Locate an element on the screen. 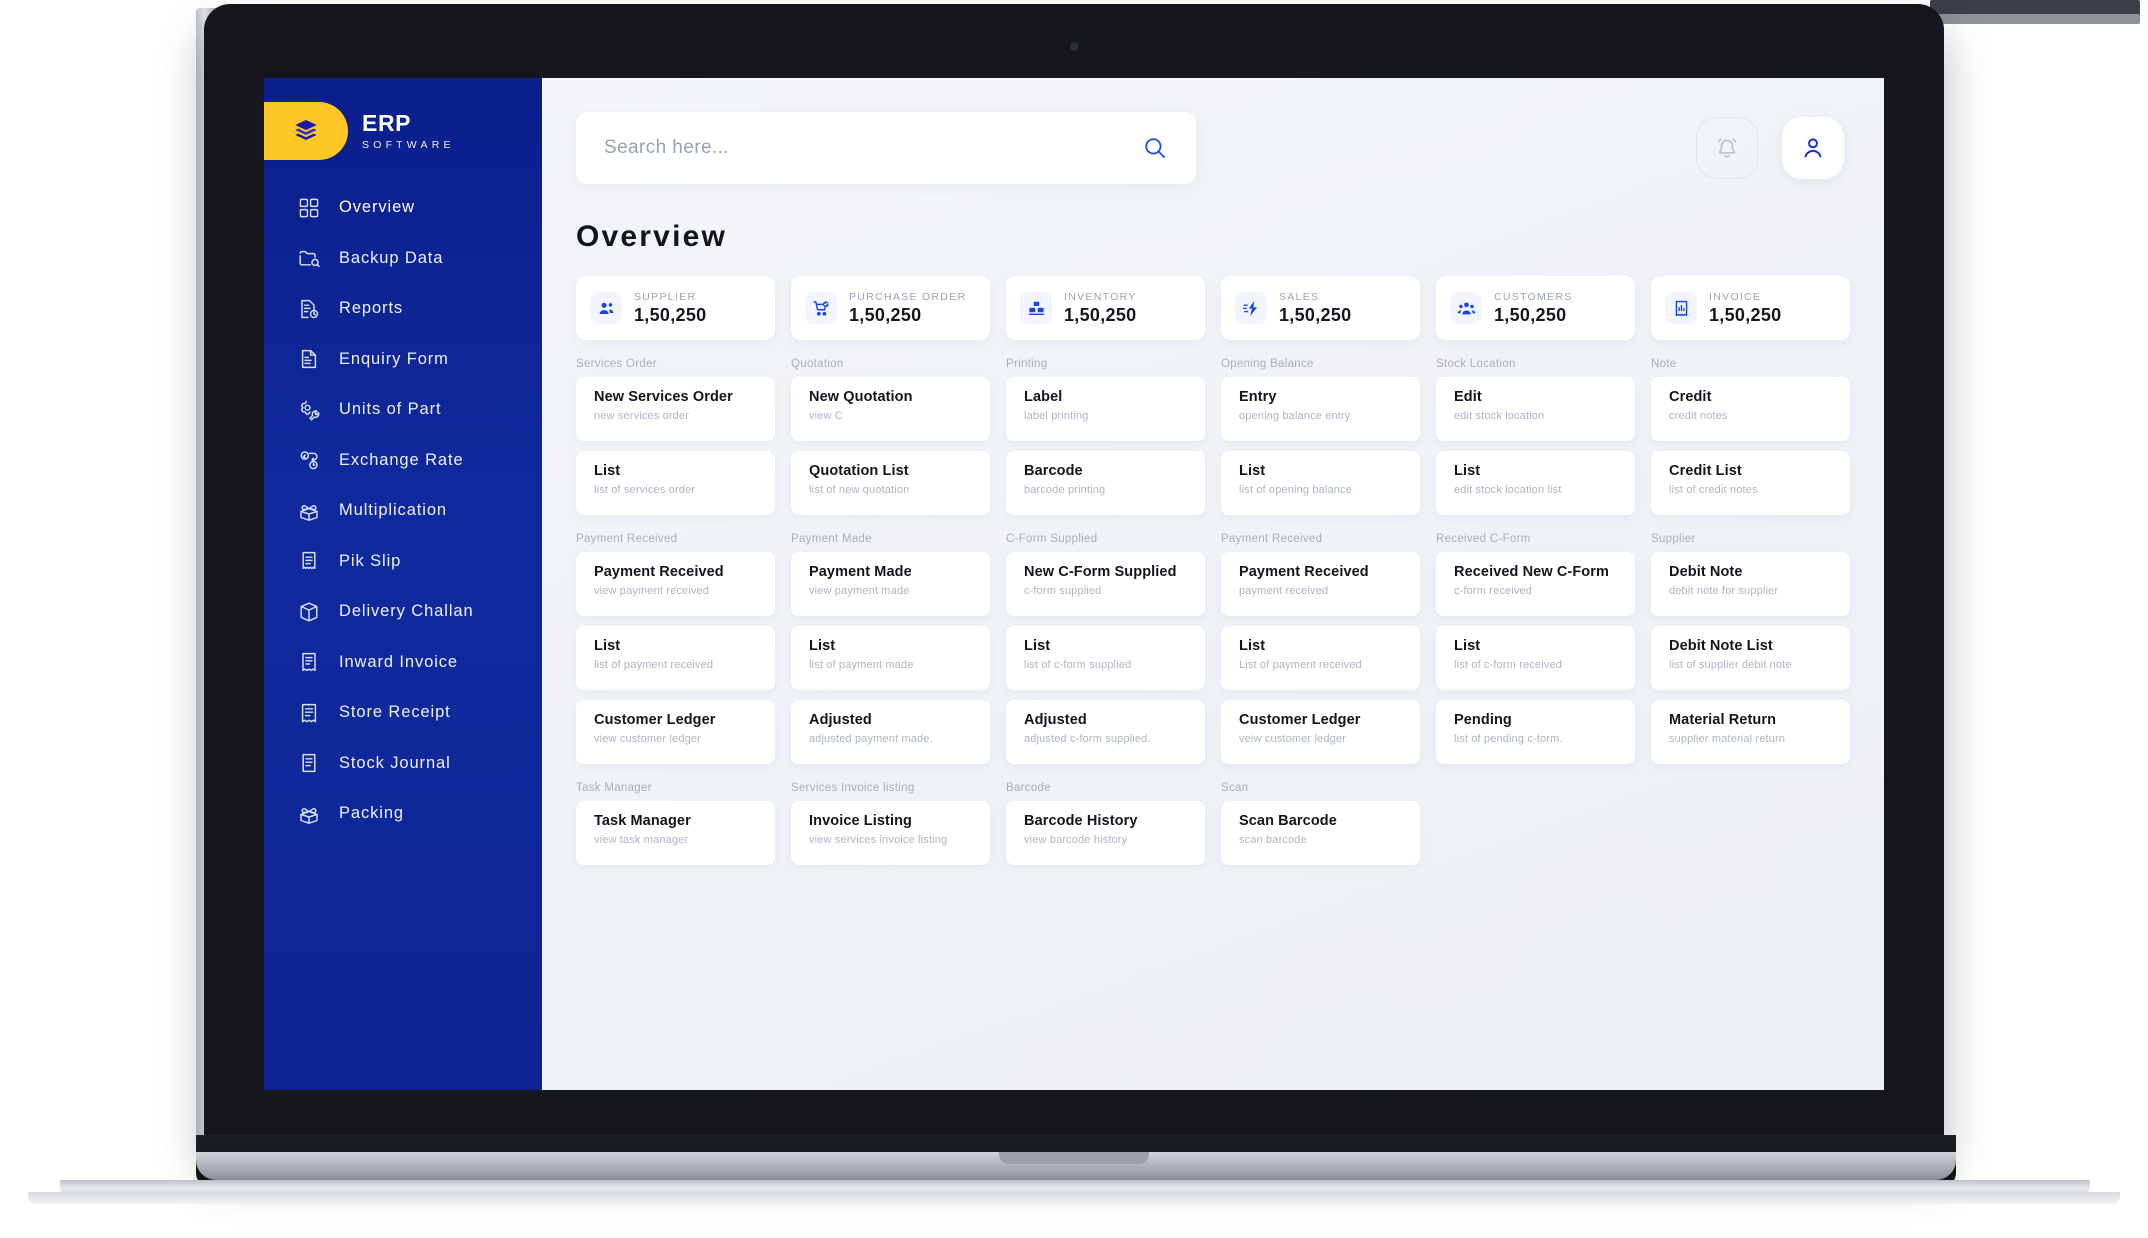 The width and height of the screenshot is (2148, 1238). tile-subtitle: opening balance entry is located at coordinates (1295, 416).